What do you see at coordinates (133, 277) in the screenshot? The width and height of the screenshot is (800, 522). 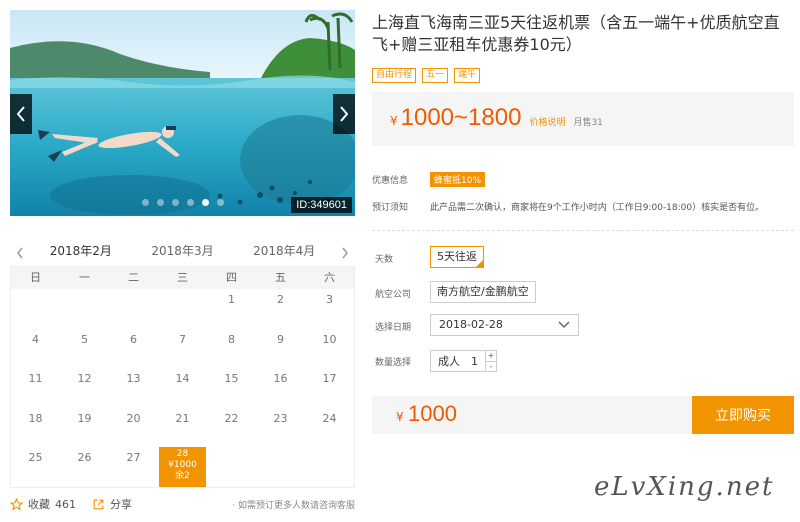 I see `weekday-label: 二` at bounding box center [133, 277].